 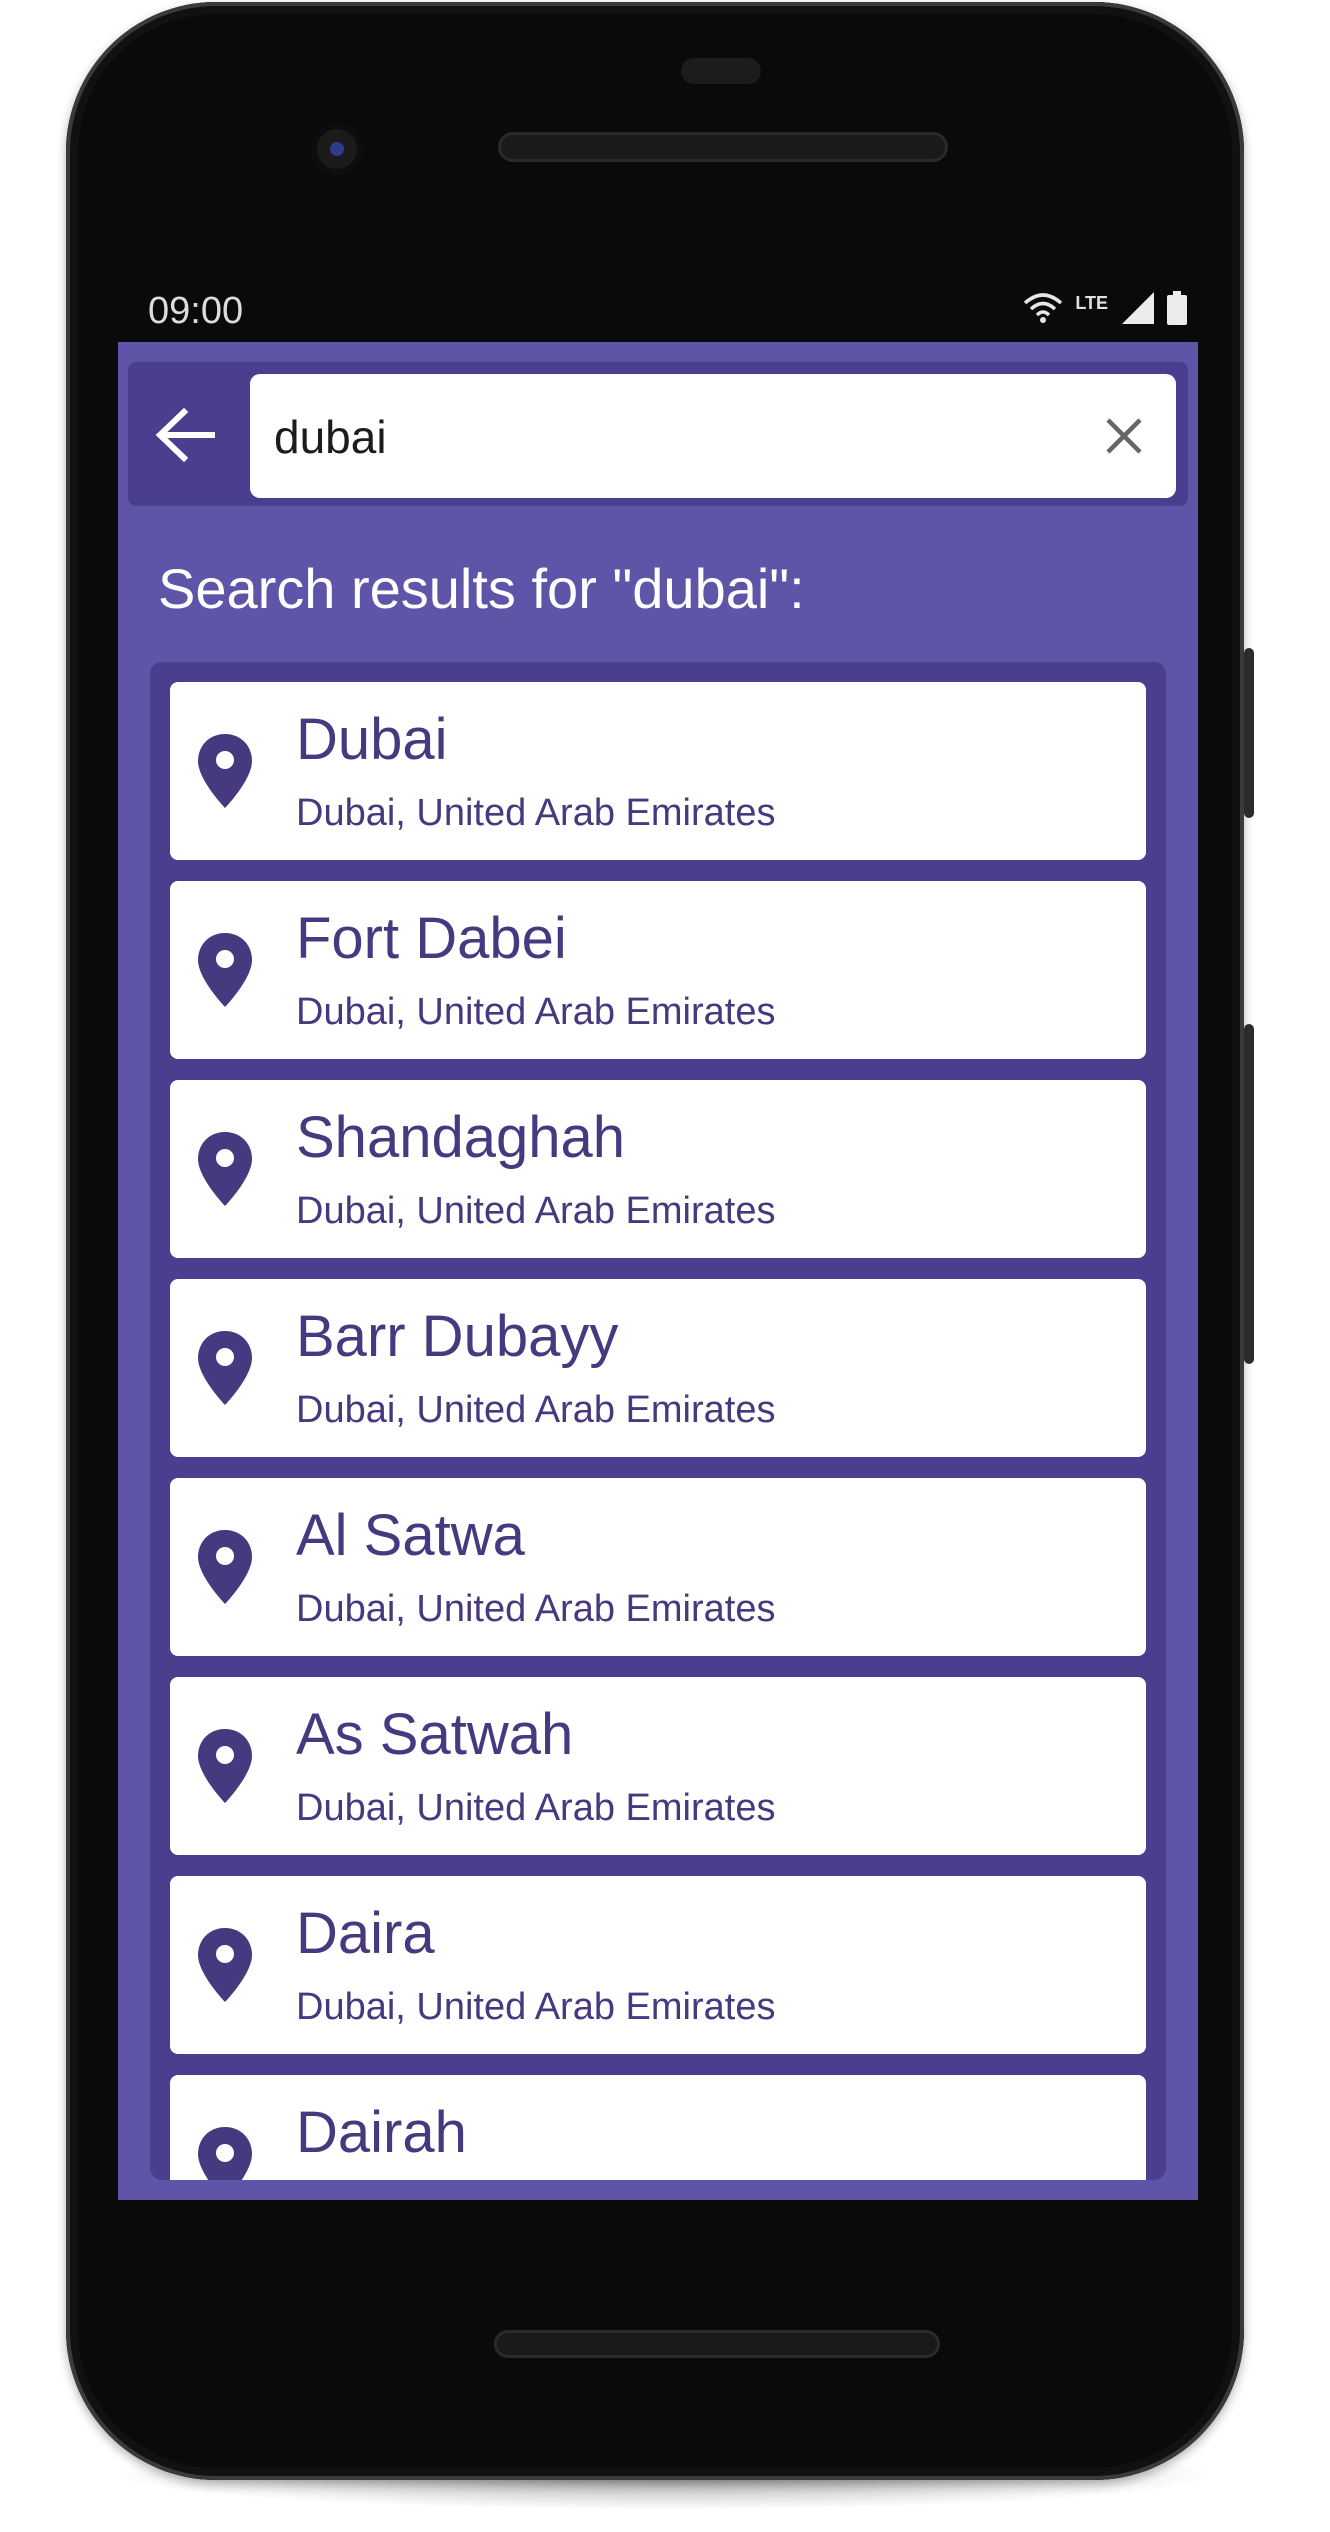 I want to click on result-name: As Satwah, so click(x=435, y=1734).